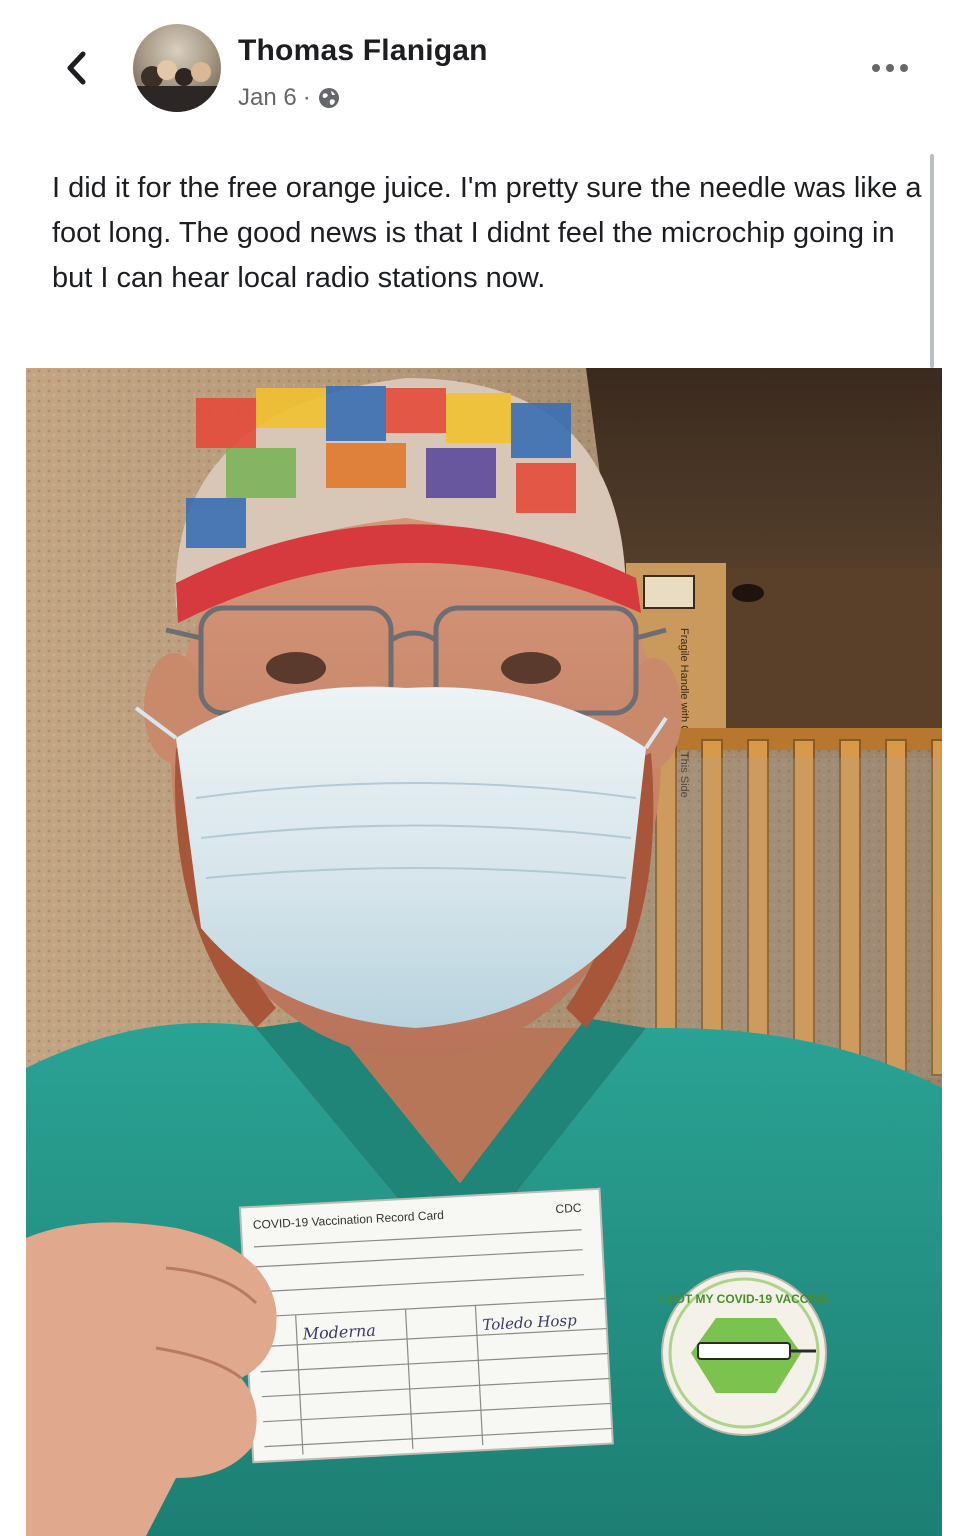  I want to click on vaccine-sticker: I GOT MY COVID-19 VACCINE, so click(744, 1353).